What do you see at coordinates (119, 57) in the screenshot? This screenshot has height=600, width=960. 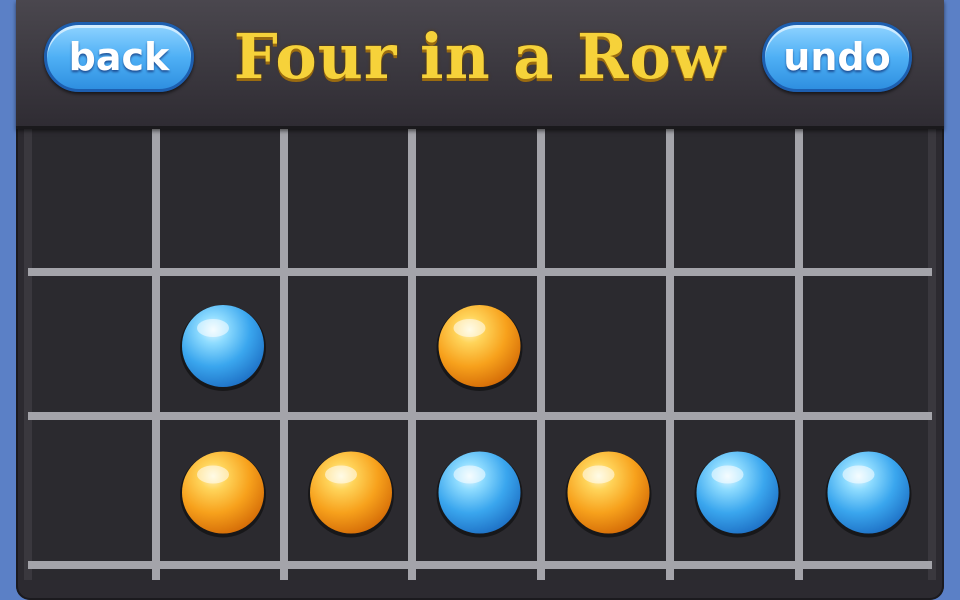 I see `back-button: back` at bounding box center [119, 57].